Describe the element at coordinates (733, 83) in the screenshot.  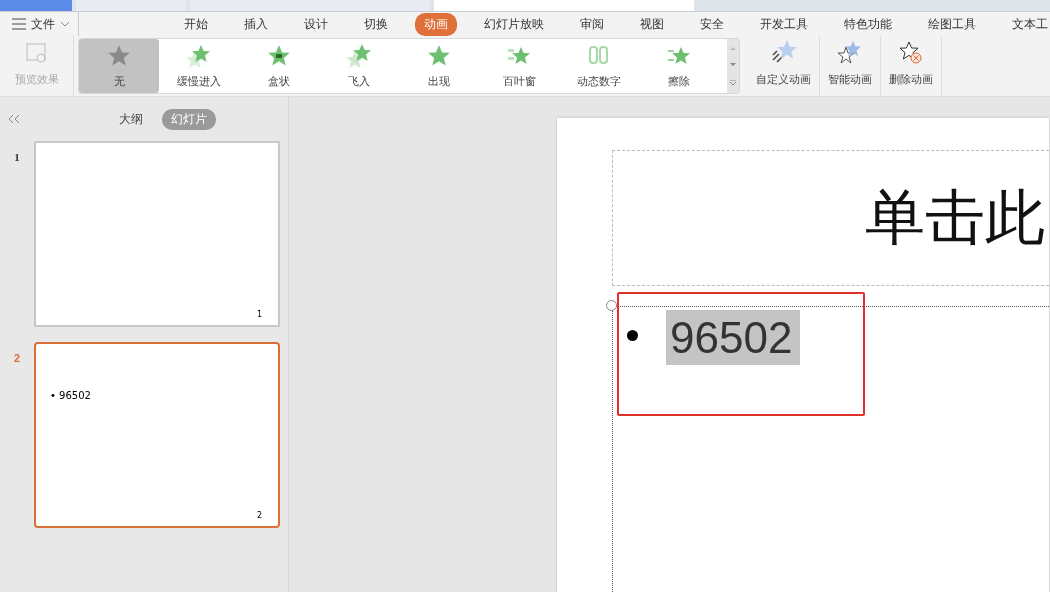
I see `expand-icon` at that location.